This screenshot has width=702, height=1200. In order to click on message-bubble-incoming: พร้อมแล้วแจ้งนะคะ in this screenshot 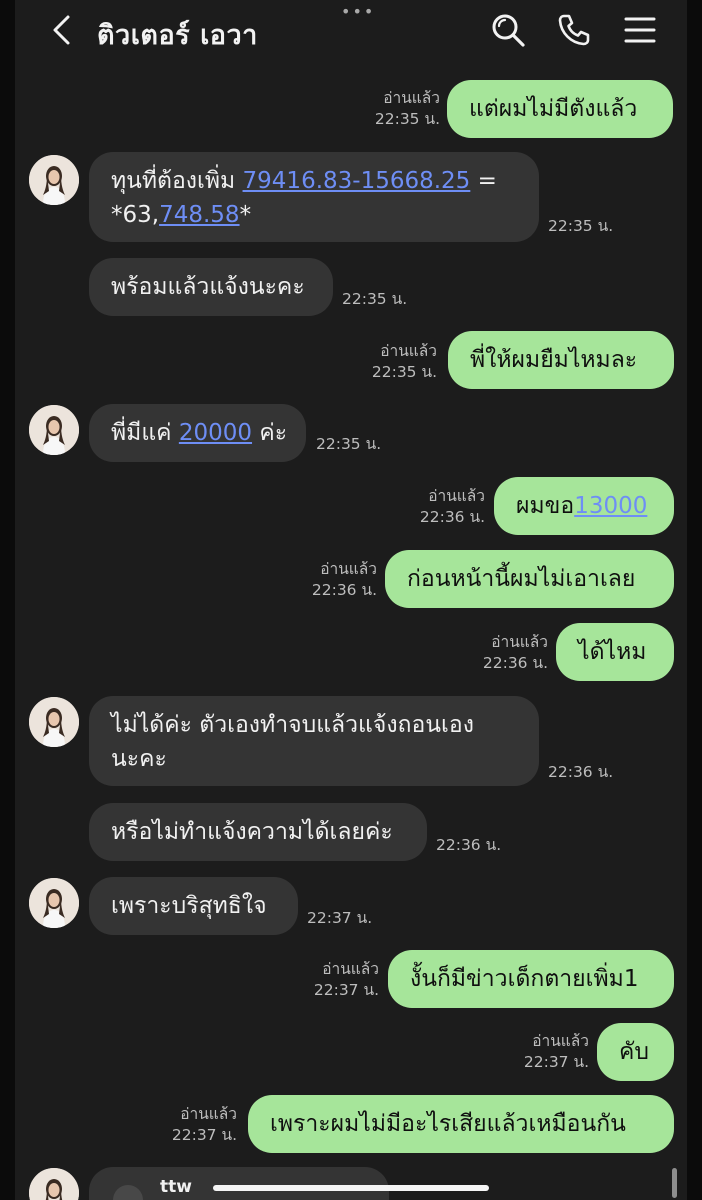, I will do `click(211, 287)`.